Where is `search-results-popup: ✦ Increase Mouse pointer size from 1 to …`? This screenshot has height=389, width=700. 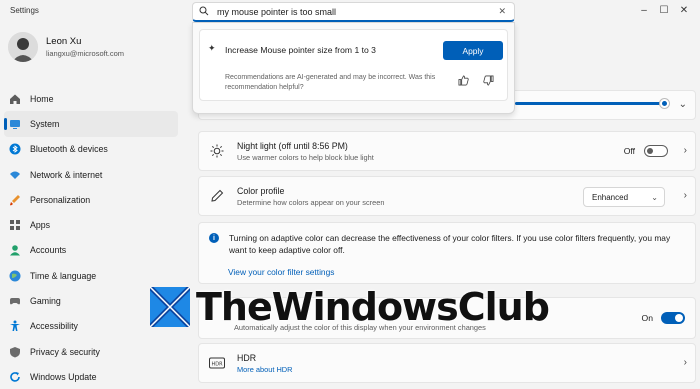 search-results-popup: ✦ Increase Mouse pointer size from 1 to … is located at coordinates (353, 68).